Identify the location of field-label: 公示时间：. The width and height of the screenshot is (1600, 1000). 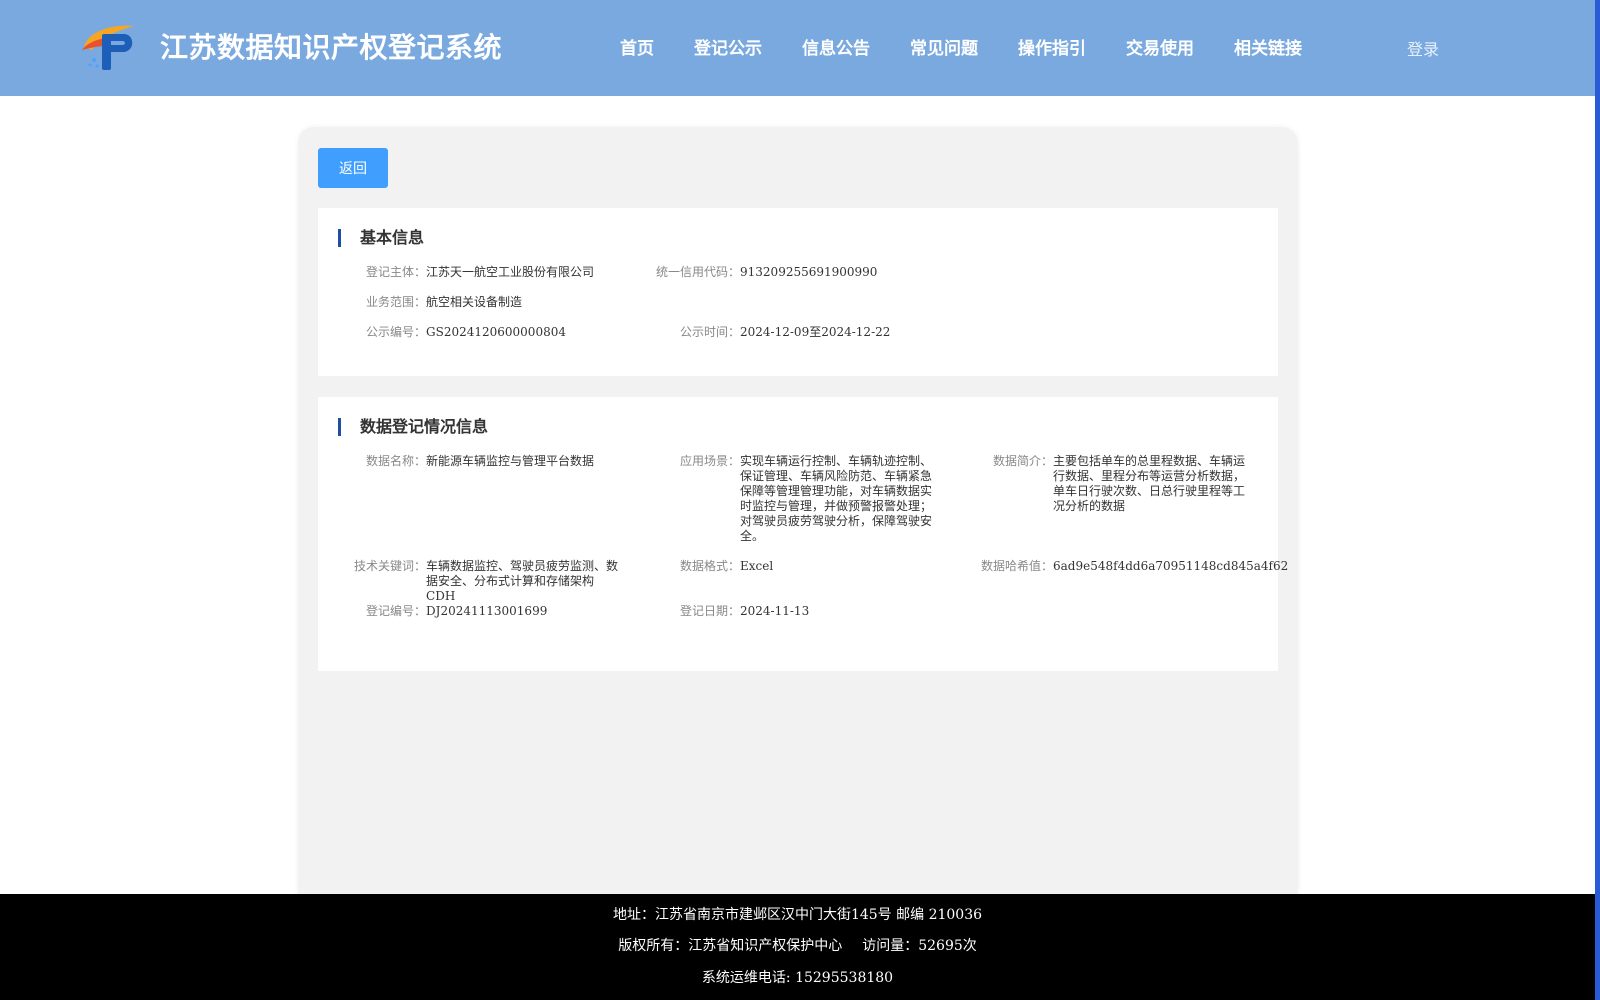
(710, 332).